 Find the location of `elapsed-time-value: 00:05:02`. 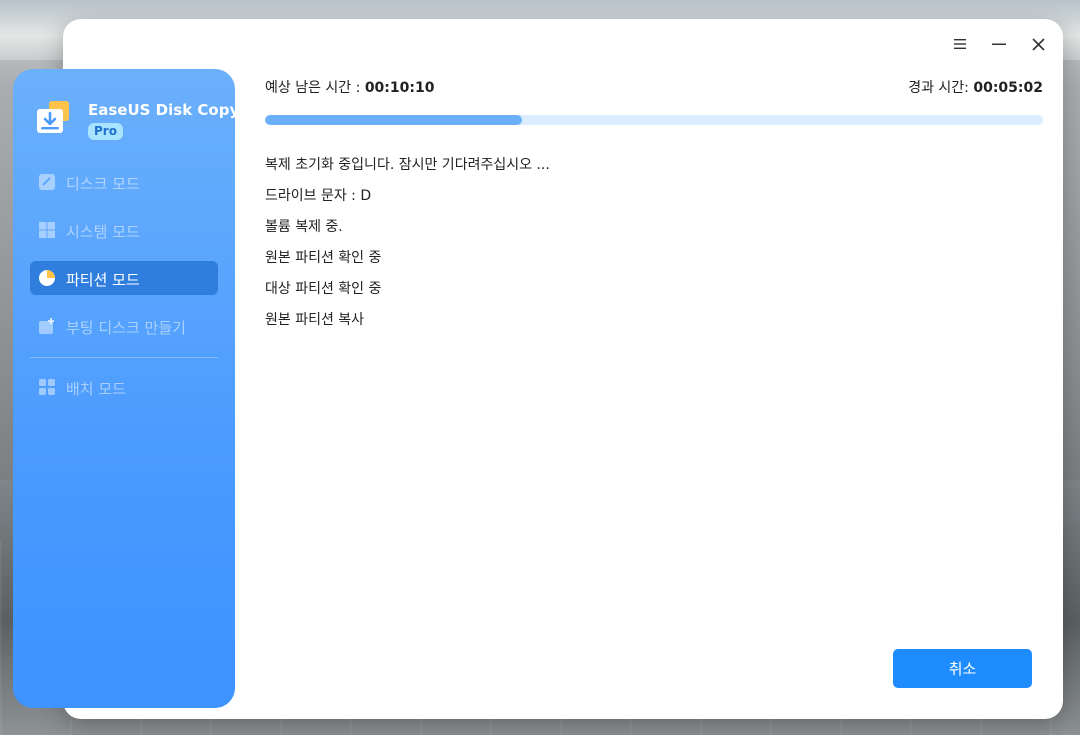

elapsed-time-value: 00:05:02 is located at coordinates (1008, 88).